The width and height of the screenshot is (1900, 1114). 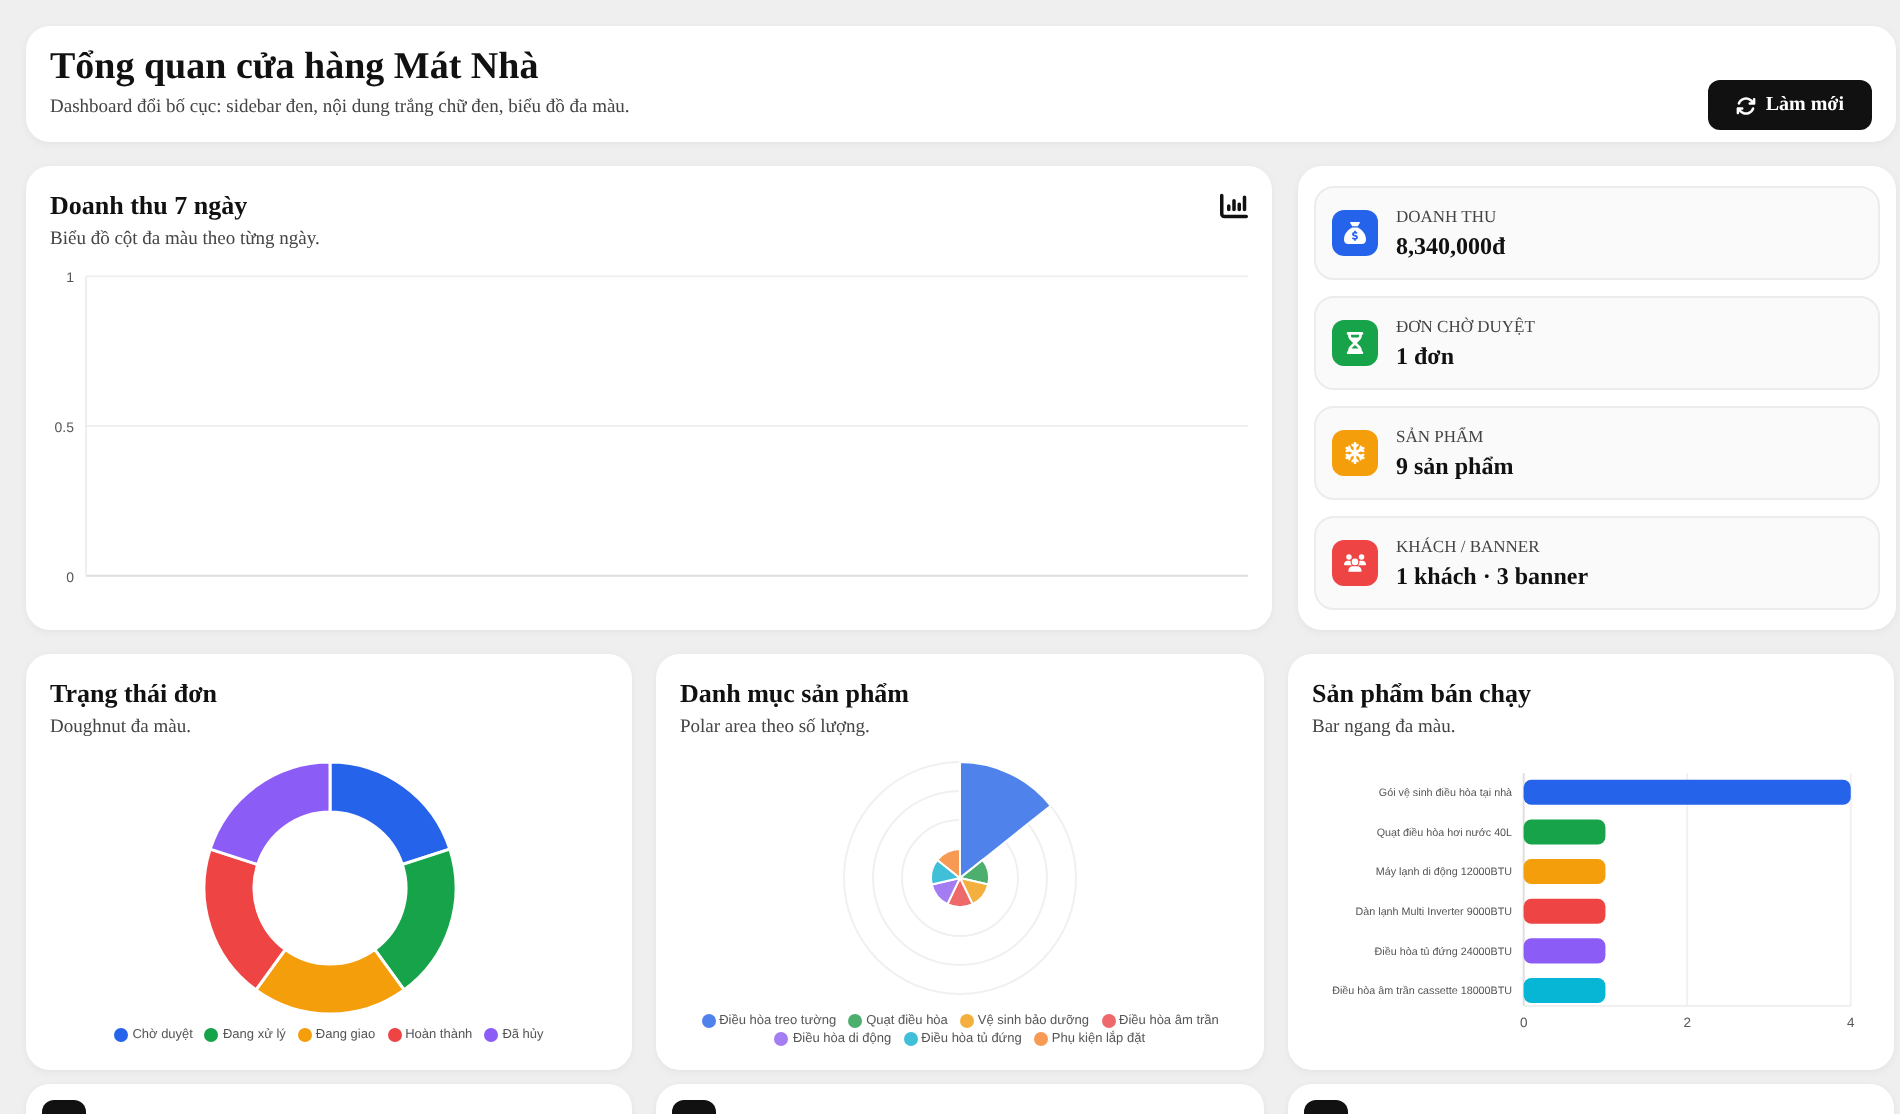 What do you see at coordinates (1469, 545) in the screenshot?
I see `stat-label: KHÁCH / BANNER` at bounding box center [1469, 545].